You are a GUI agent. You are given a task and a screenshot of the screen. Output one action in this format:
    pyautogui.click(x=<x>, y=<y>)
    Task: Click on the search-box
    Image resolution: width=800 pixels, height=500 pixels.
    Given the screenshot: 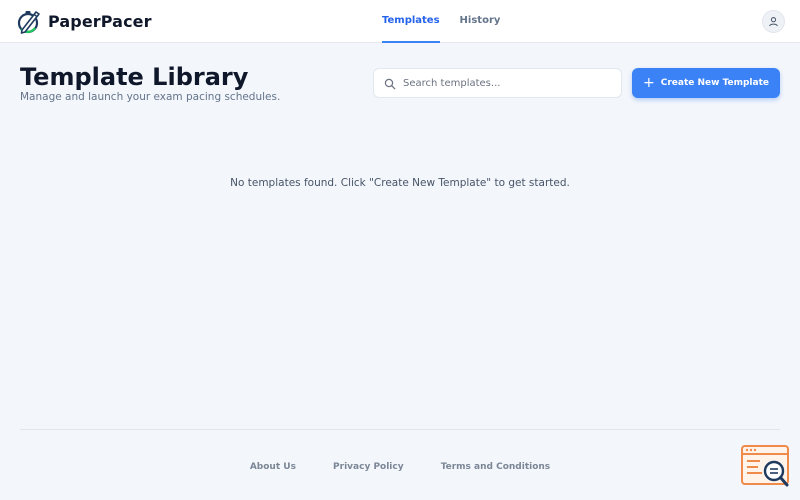 What is the action you would take?
    pyautogui.click(x=497, y=83)
    